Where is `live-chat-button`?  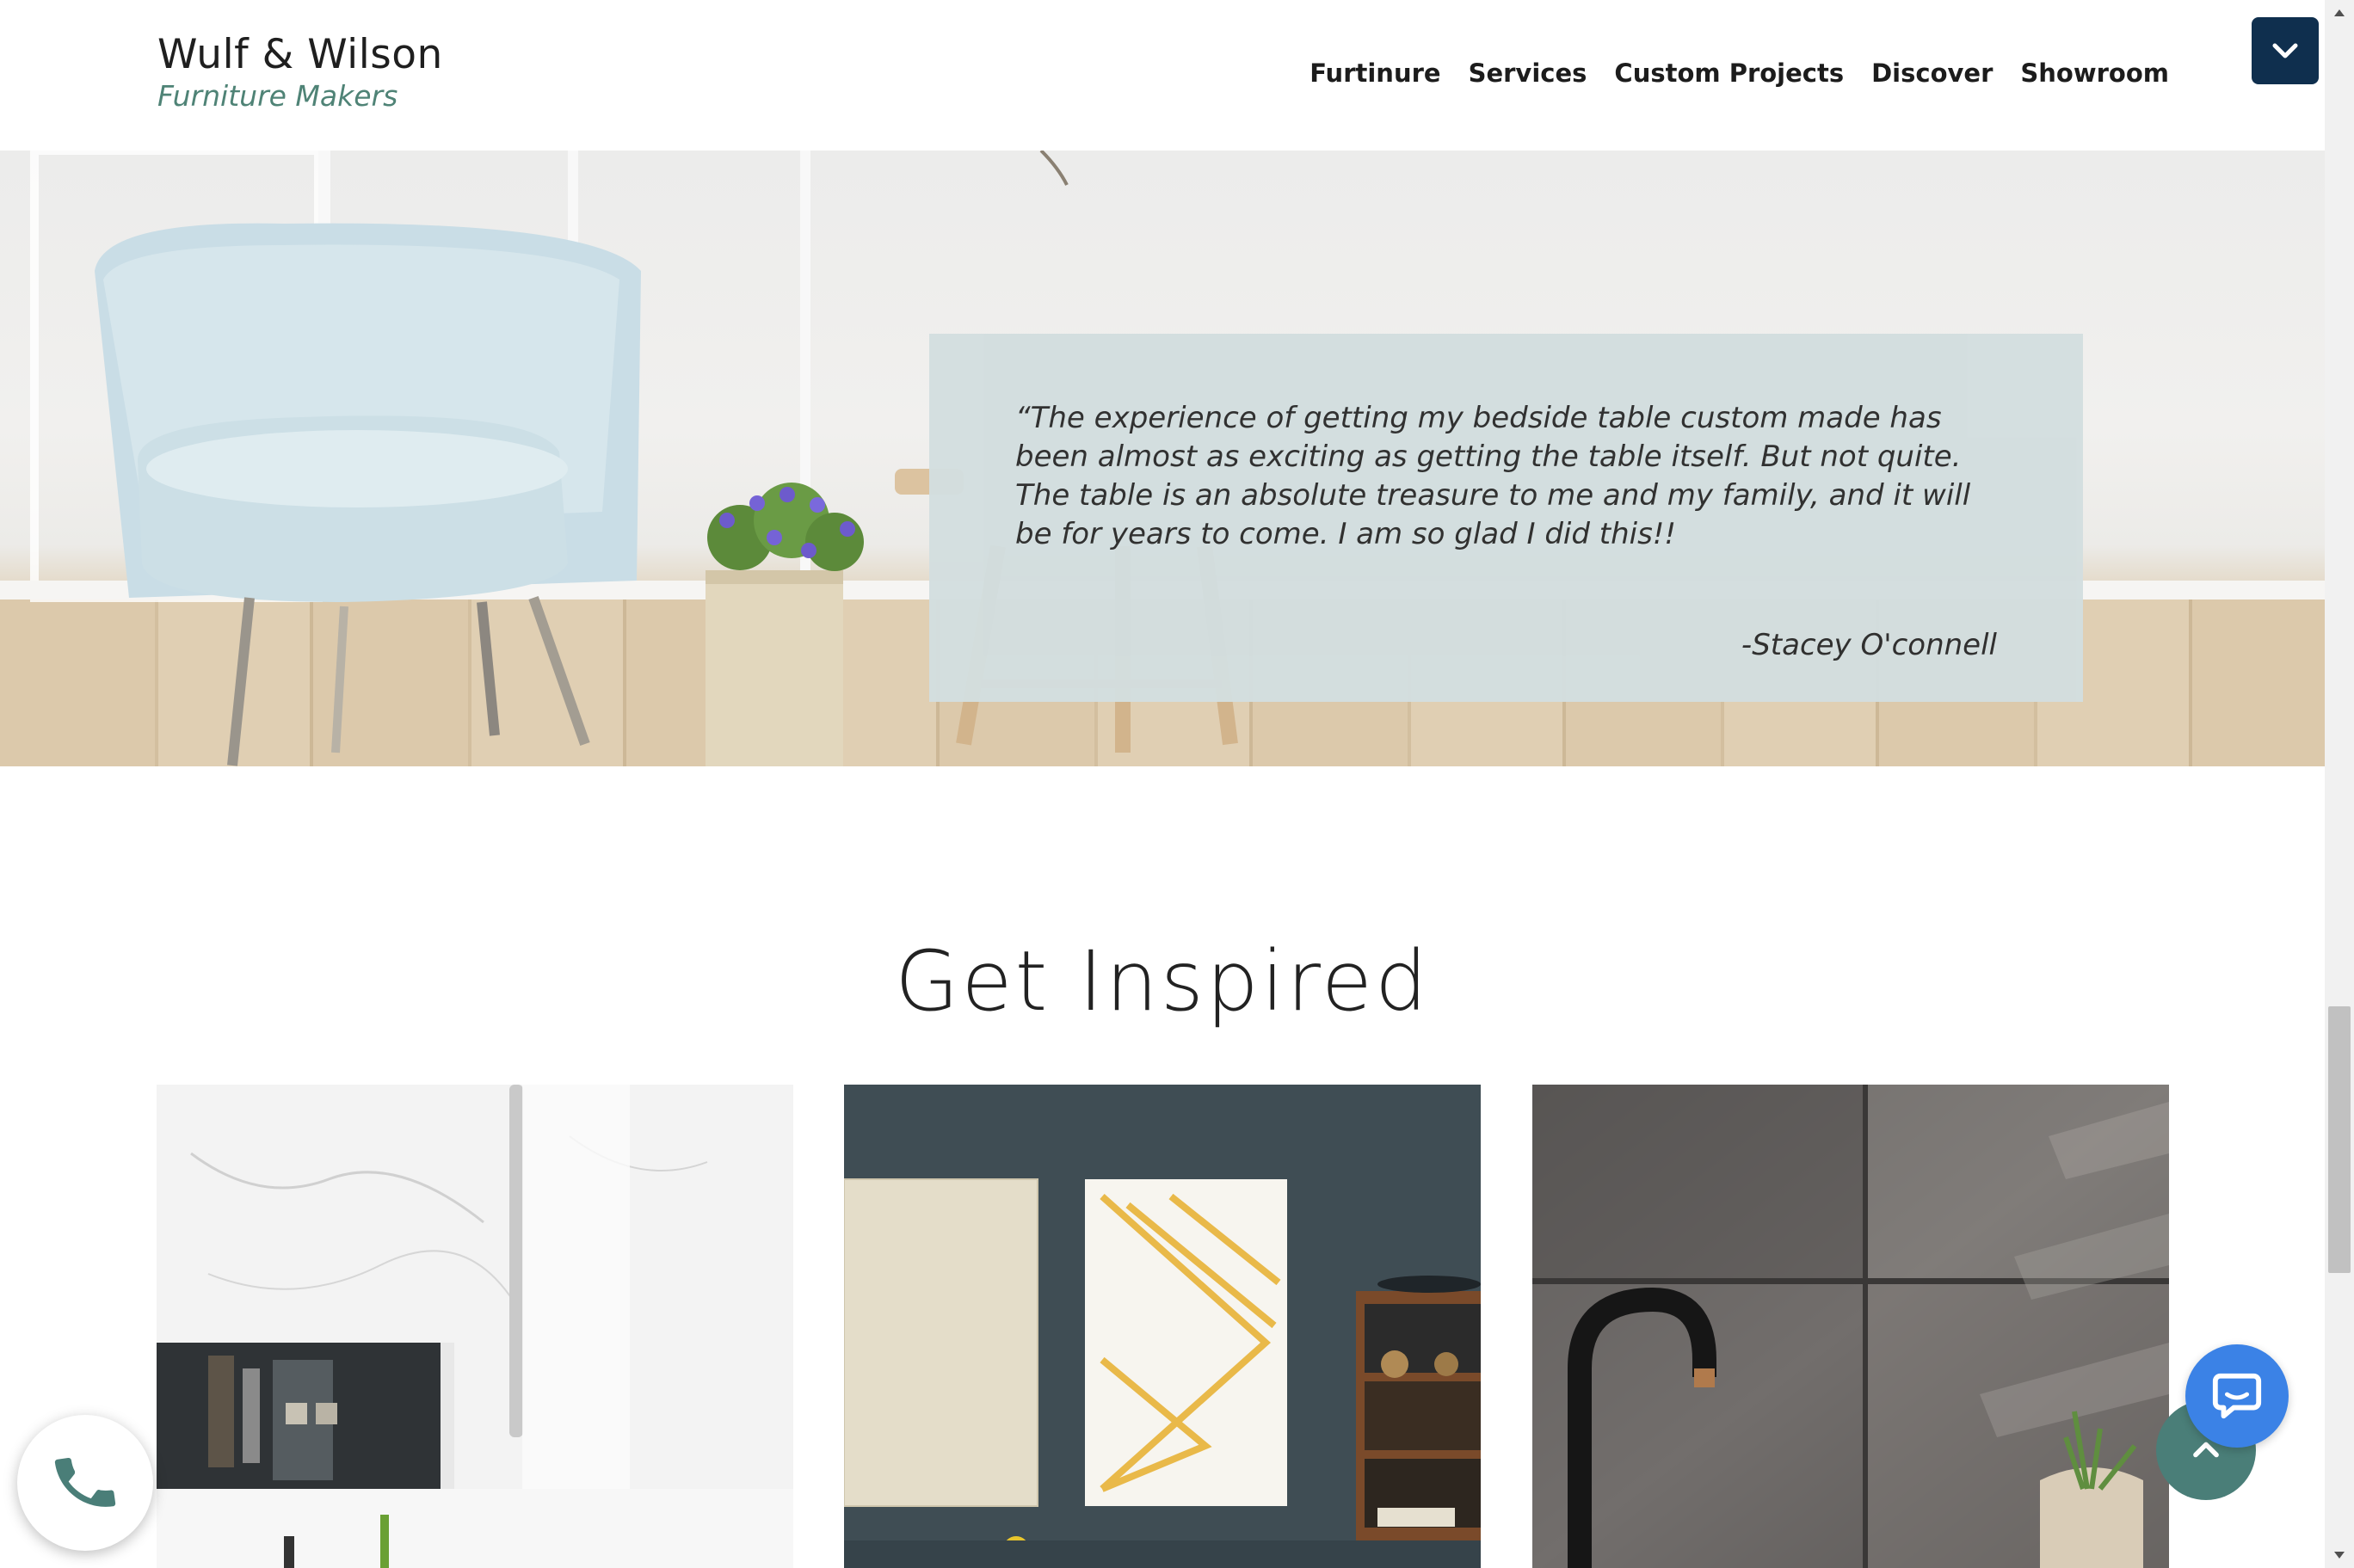
live-chat-button is located at coordinates (2237, 1396).